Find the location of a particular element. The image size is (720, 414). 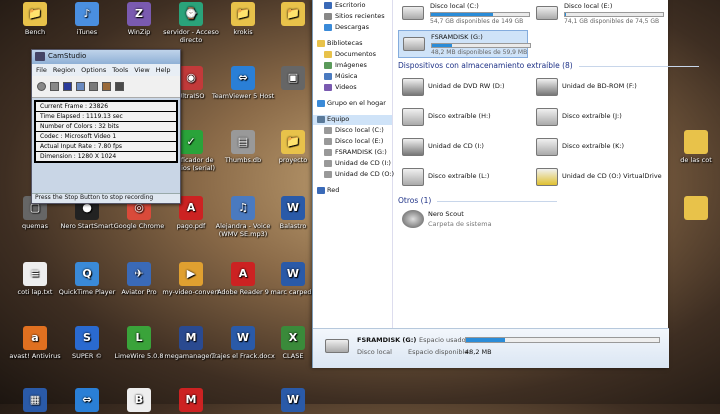

stop-button is located at coordinates (67, 86).